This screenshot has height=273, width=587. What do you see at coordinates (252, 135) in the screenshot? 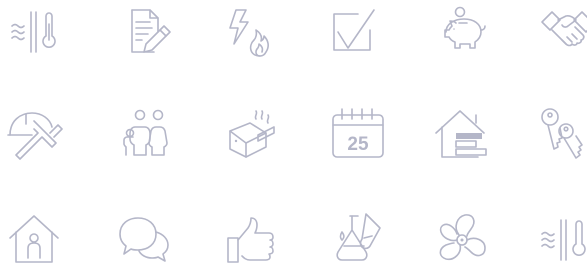
I see `boiler-steam-icon` at bounding box center [252, 135].